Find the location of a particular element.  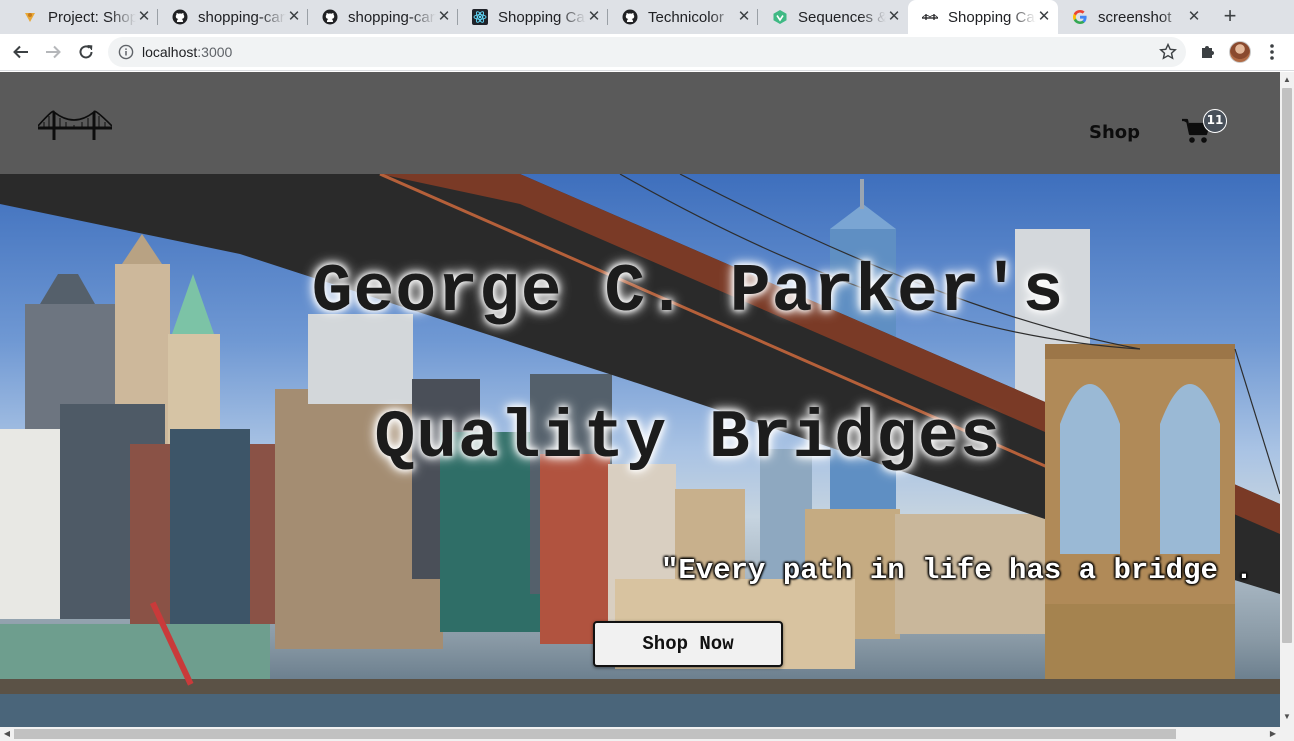

scroll-right-arrow-icon: ▶ is located at coordinates (1273, 734).